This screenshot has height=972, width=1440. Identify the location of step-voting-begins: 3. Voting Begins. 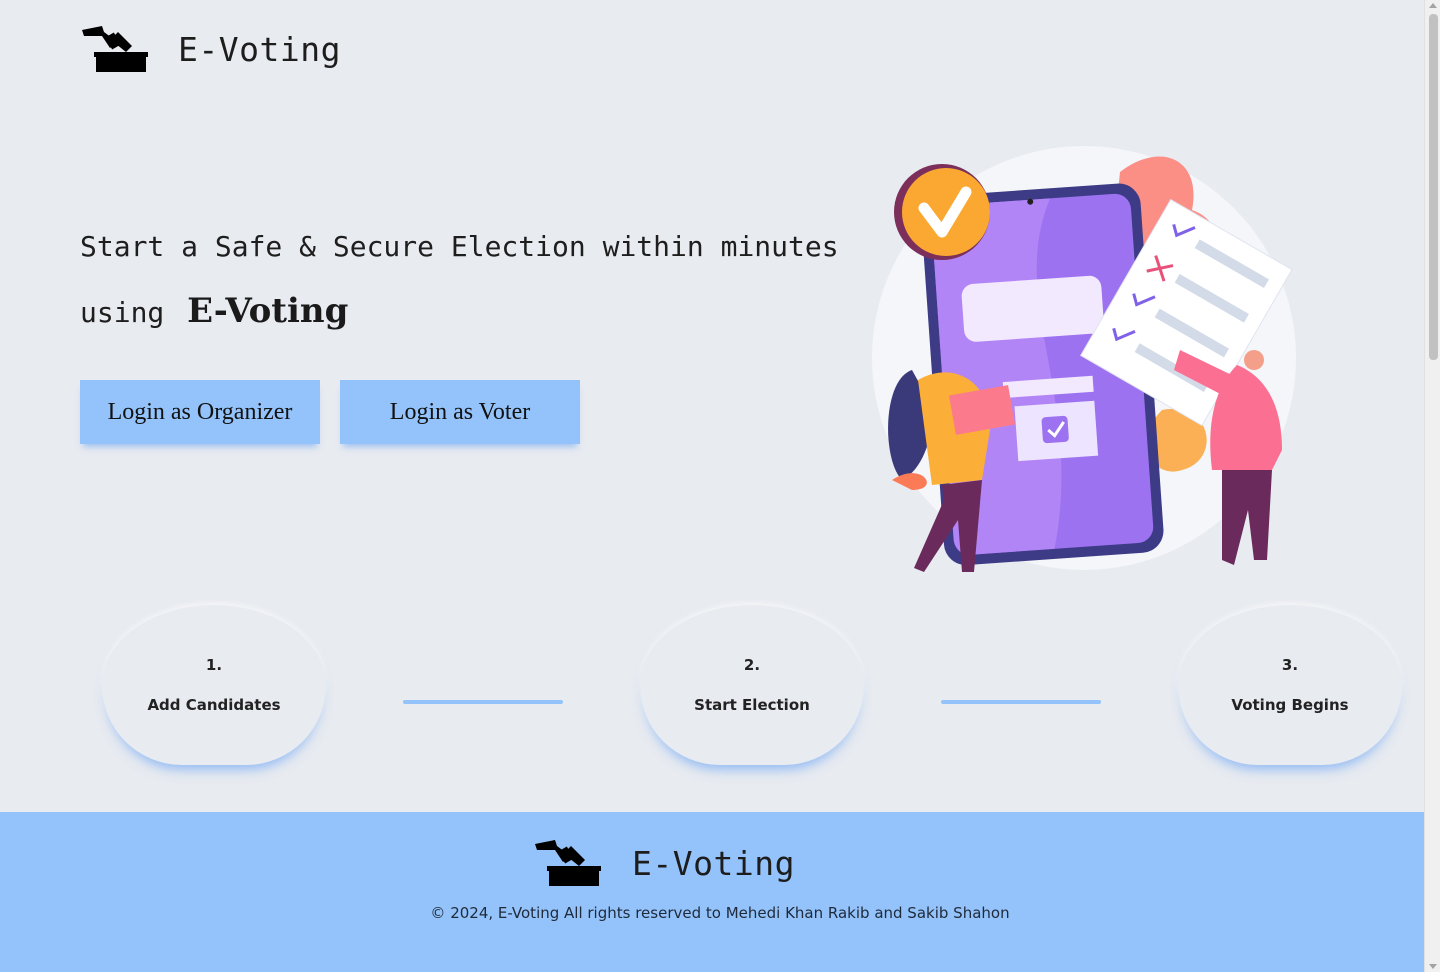
(1290, 685).